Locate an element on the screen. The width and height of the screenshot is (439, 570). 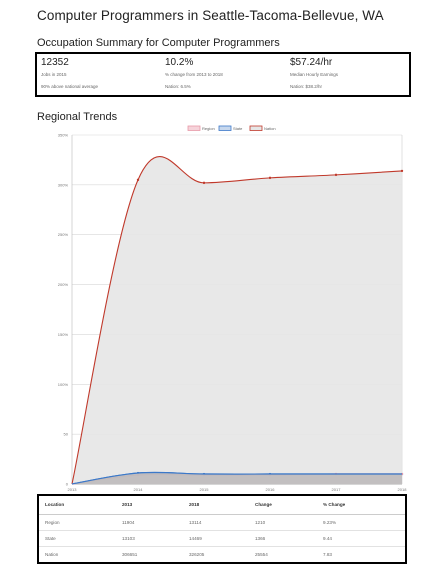
table-header-2018: 2018 is located at coordinates (216, 505).